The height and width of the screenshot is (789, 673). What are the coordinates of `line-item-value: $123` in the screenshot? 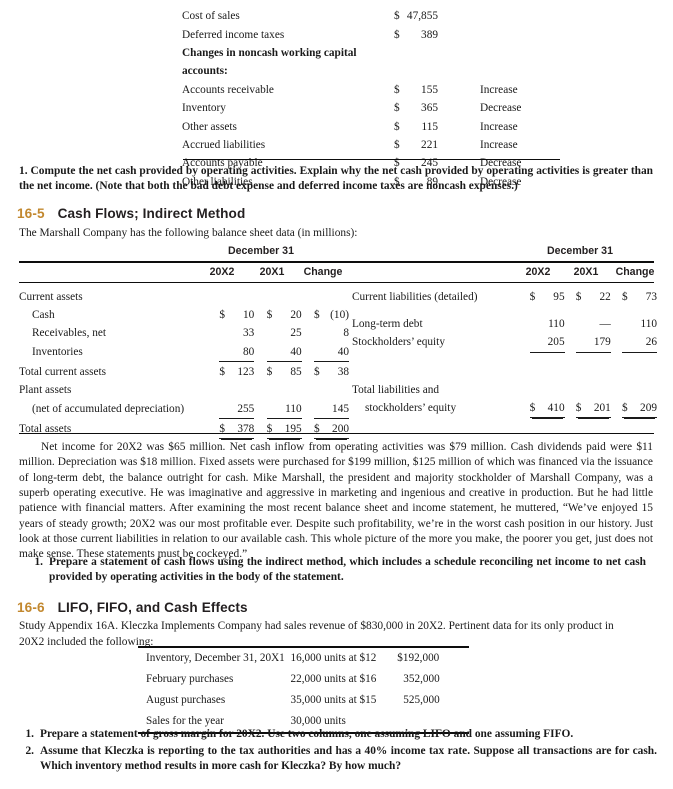 It's located at (237, 371).